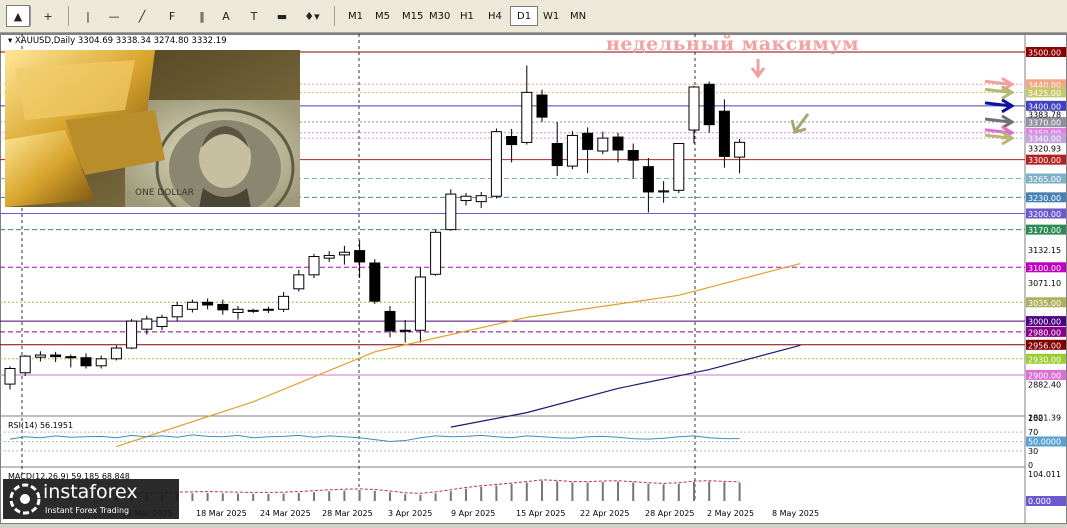  What do you see at coordinates (1044, 179) in the screenshot?
I see `level-tag-3265.00: 3265.00` at bounding box center [1044, 179].